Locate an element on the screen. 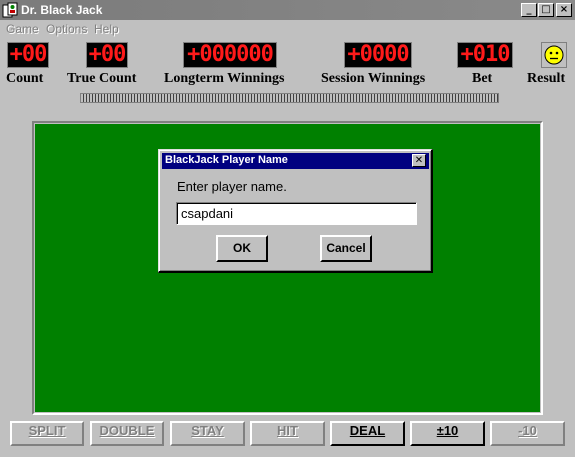 Image resolution: width=575 pixels, height=457 pixels. close-icon: ✕ is located at coordinates (419, 160).